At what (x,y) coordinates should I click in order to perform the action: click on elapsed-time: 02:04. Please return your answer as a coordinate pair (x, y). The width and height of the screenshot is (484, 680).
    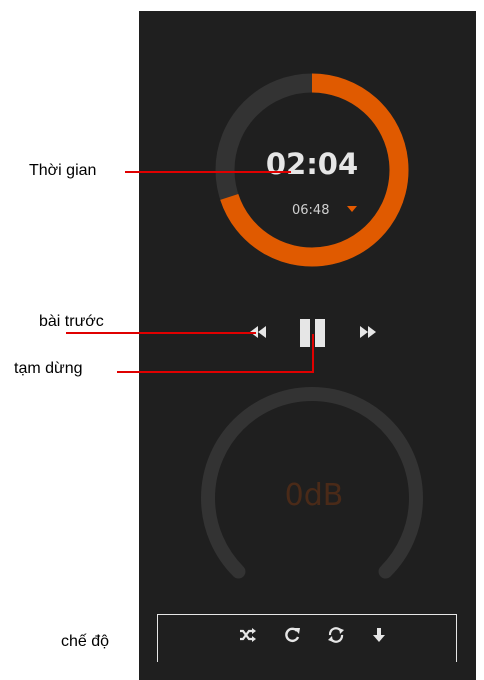
    Looking at the image, I should click on (312, 164).